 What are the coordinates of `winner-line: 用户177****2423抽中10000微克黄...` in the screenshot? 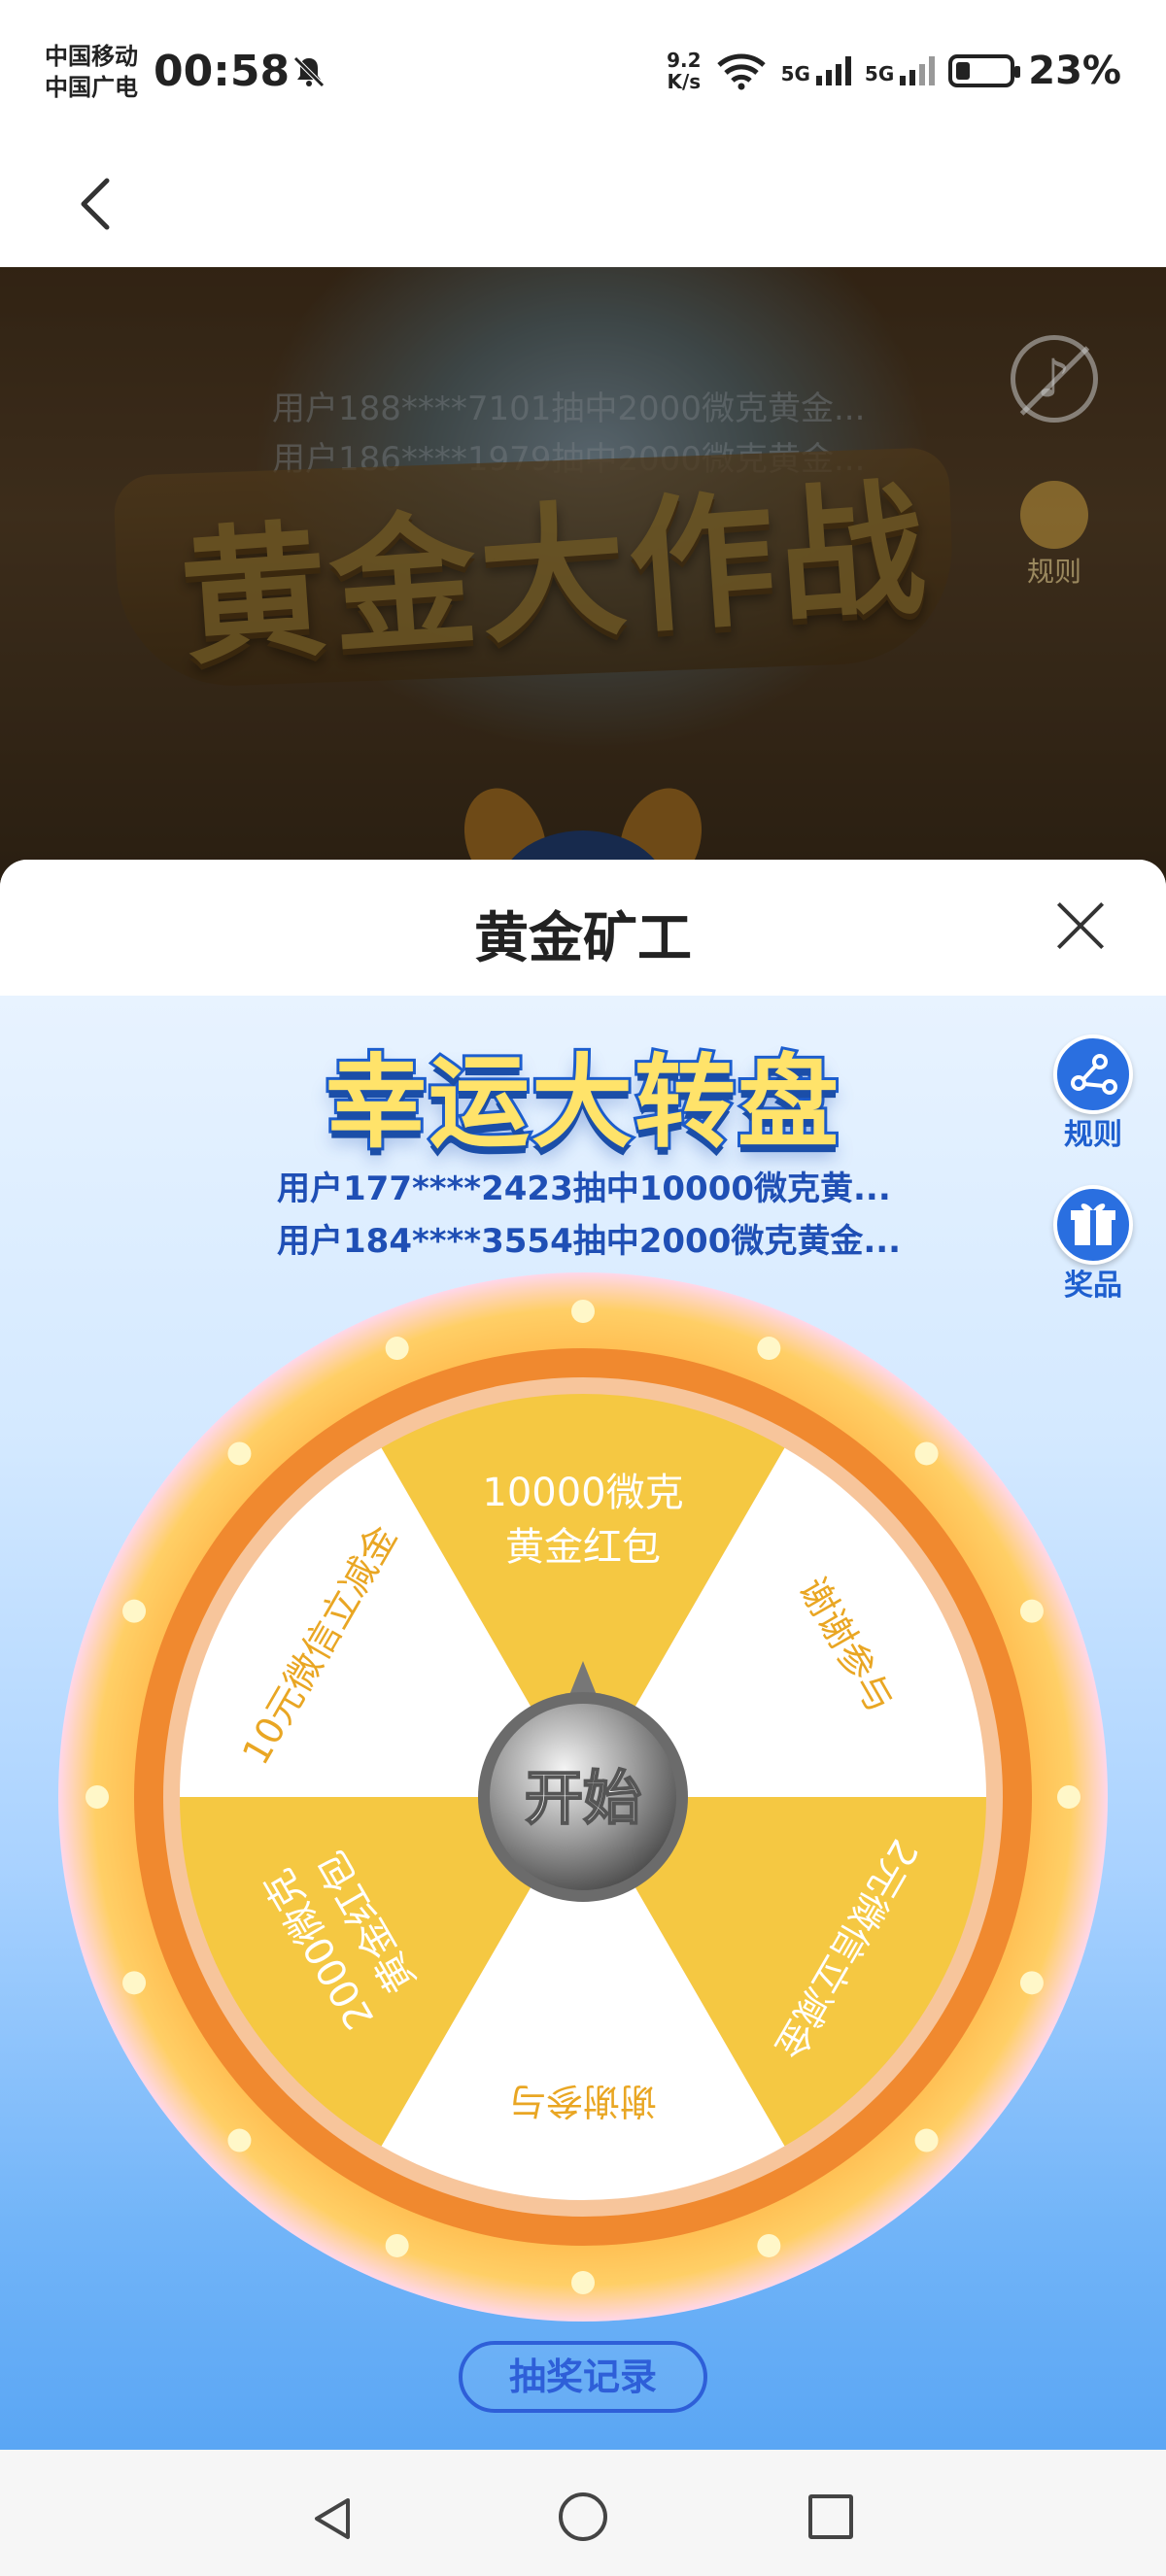 It's located at (584, 1188).